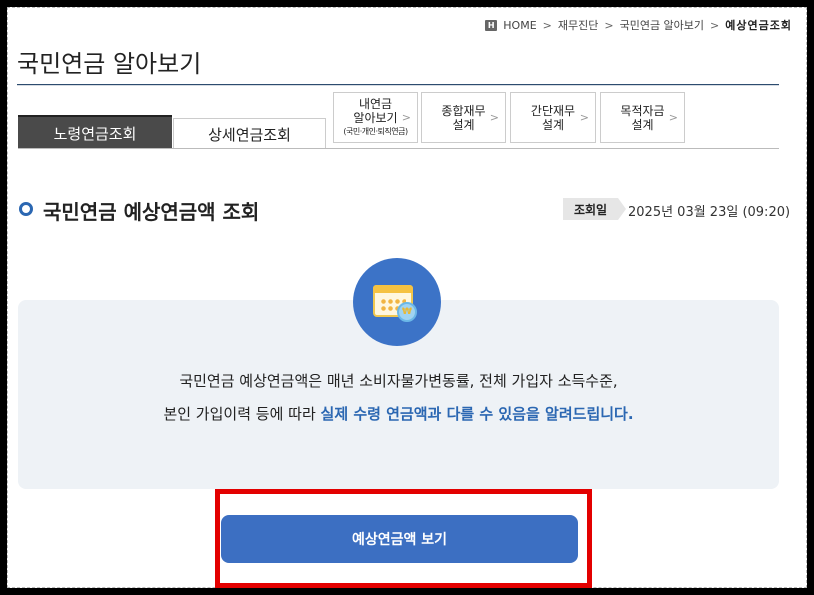  Describe the element at coordinates (95, 132) in the screenshot. I see `tab-old-age-pension: 노령연금조회` at that location.